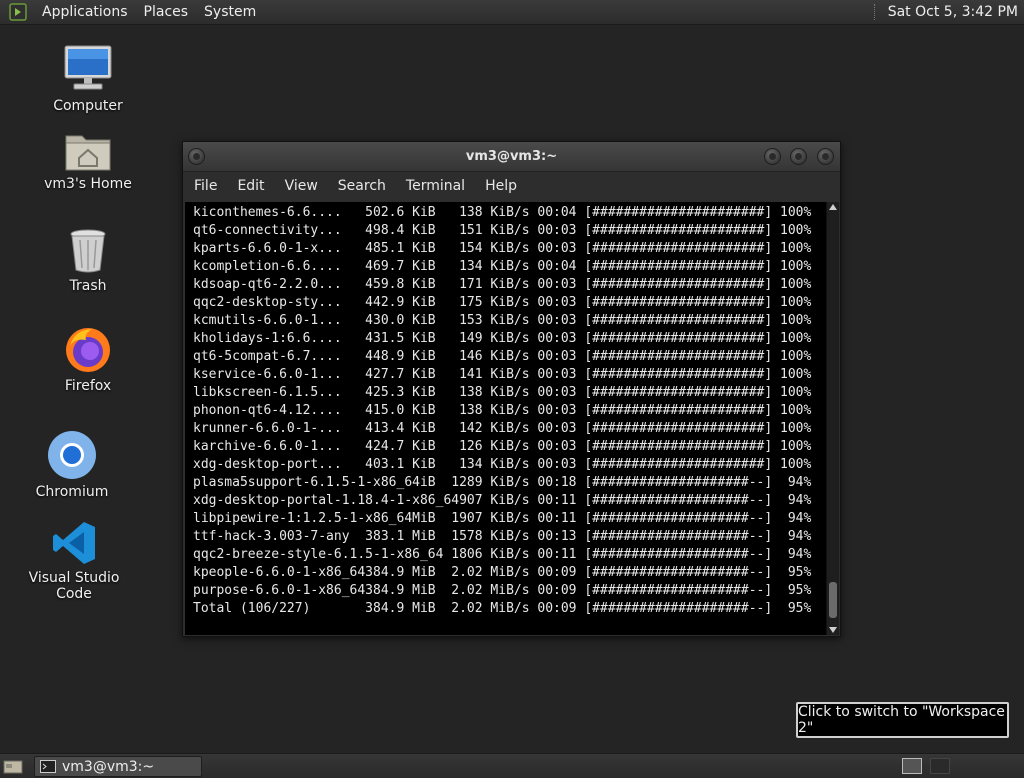 The image size is (1024, 778). I want to click on vscode-icon, so click(74, 543).